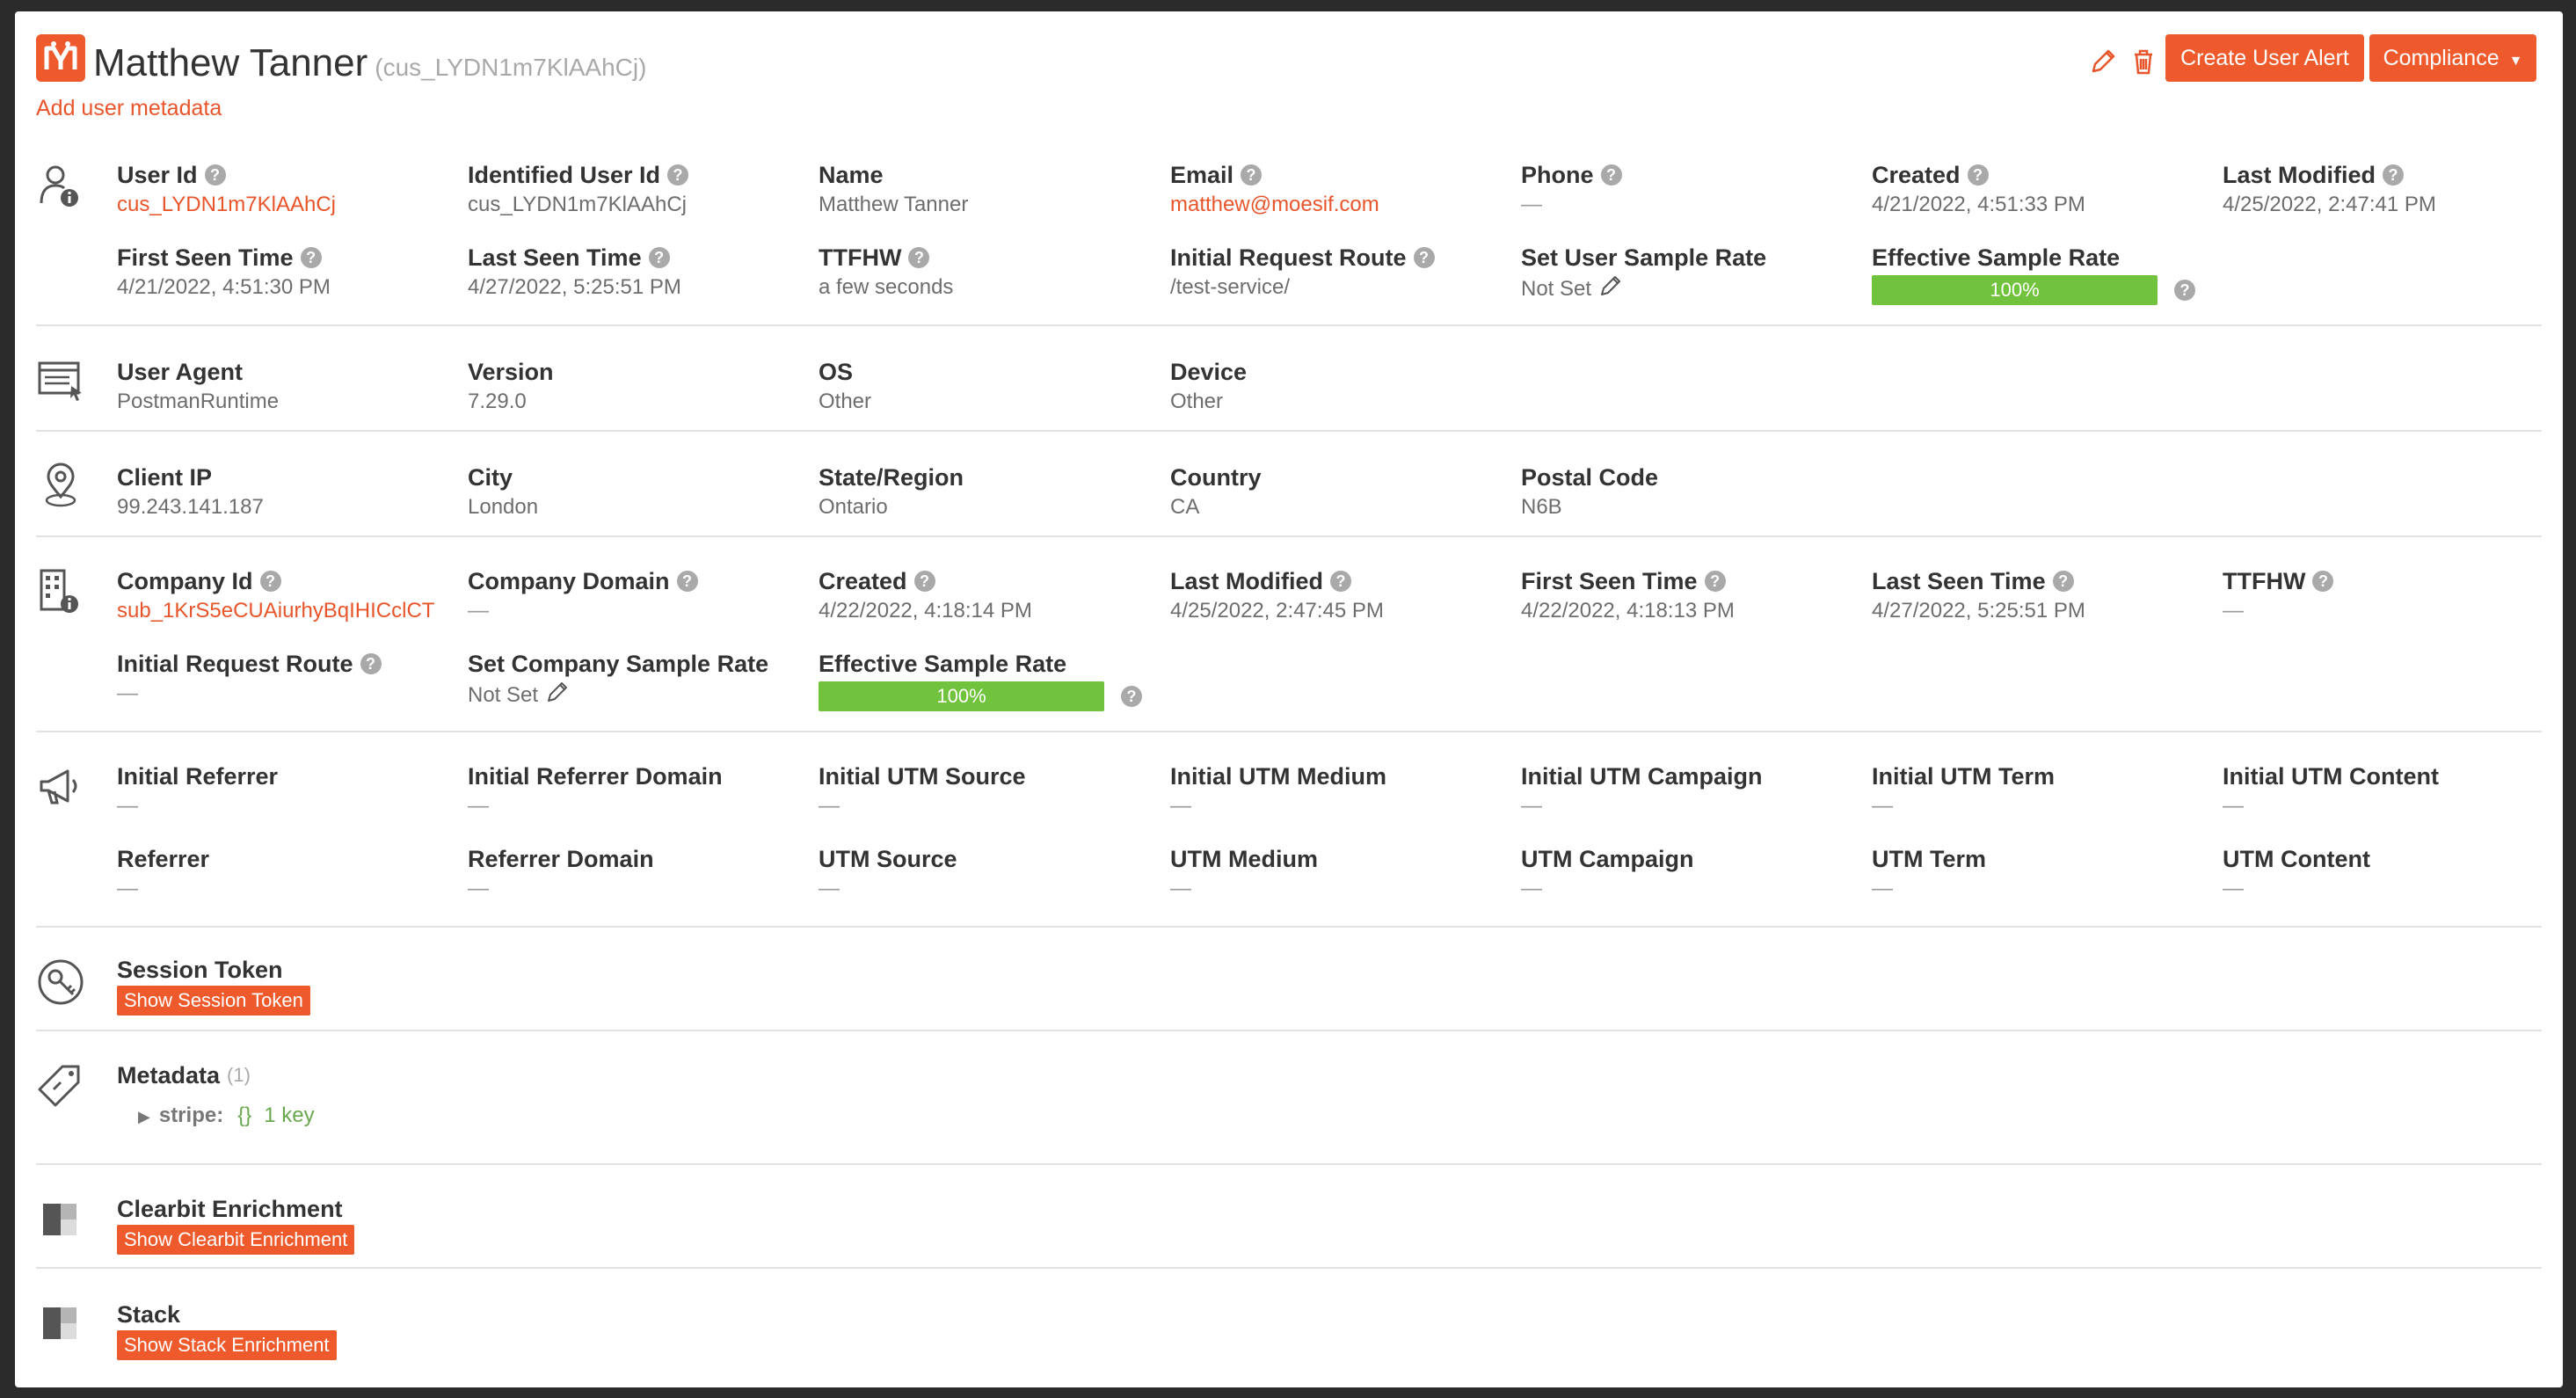 The width and height of the screenshot is (2576, 1398). I want to click on field-label: Effective Sample Rate, so click(1996, 258).